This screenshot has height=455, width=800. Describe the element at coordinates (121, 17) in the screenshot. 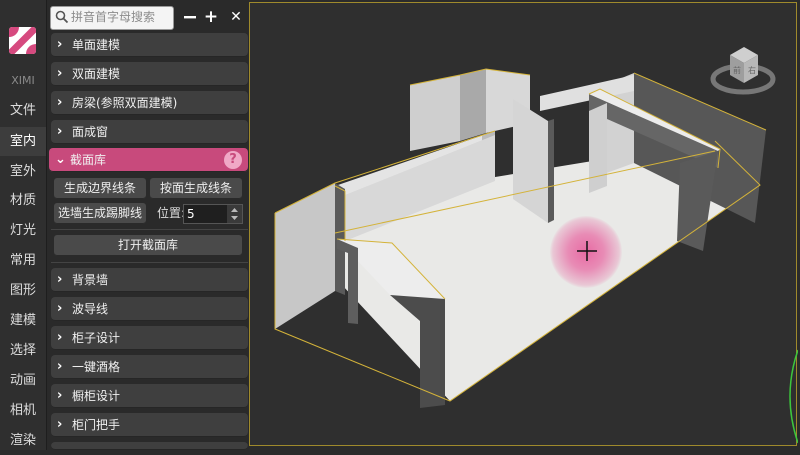

I see `search-input` at that location.